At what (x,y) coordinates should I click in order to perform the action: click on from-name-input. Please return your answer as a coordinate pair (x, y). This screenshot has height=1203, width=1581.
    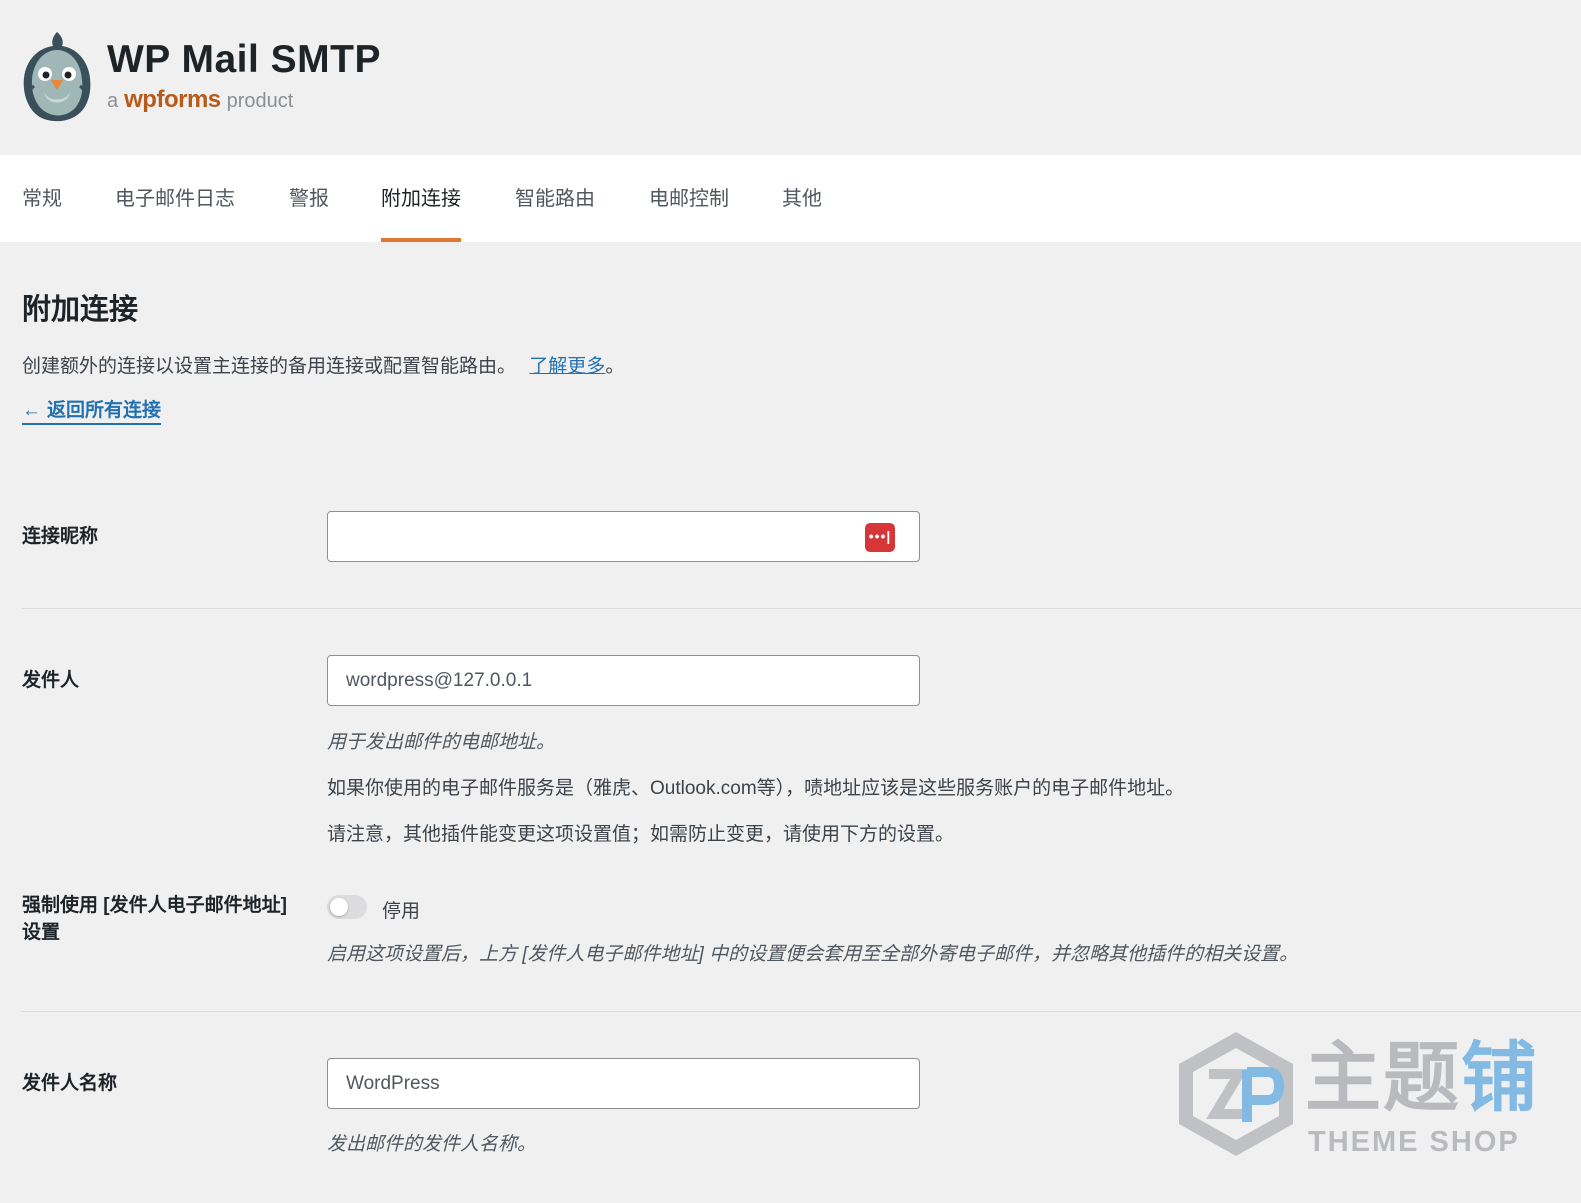
    Looking at the image, I should click on (623, 1083).